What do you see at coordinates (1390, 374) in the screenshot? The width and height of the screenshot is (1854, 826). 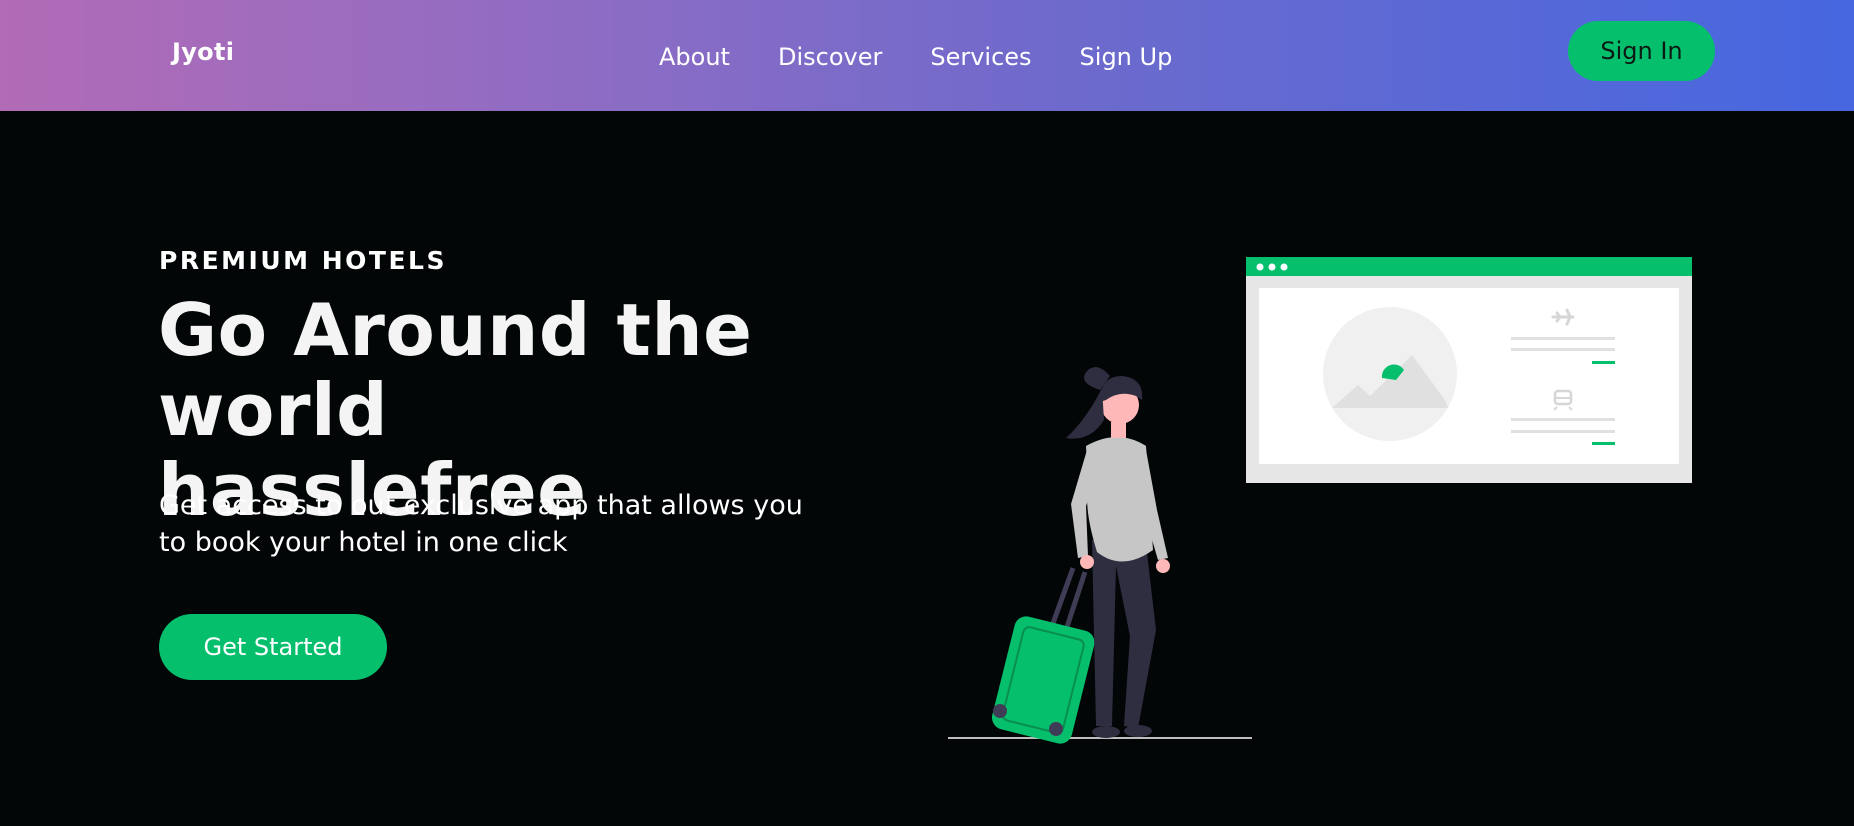 I see `mountain-image-icon` at bounding box center [1390, 374].